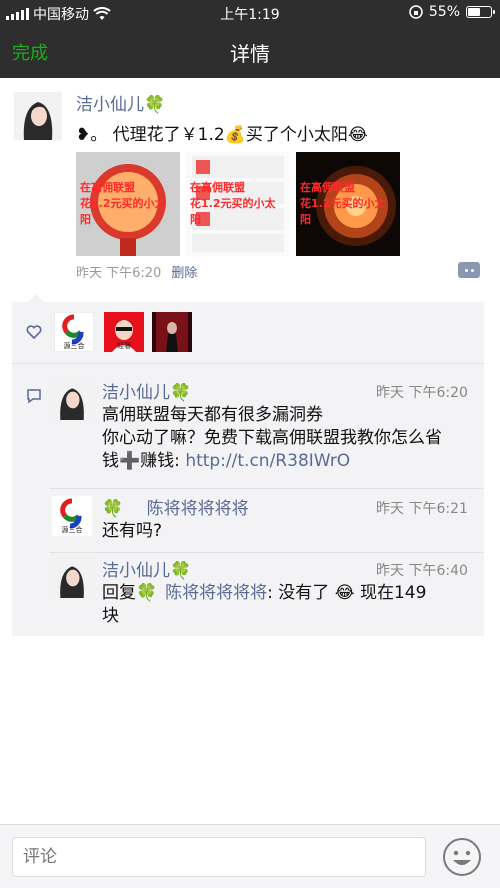 The width and height of the screenshot is (500, 888). What do you see at coordinates (422, 509) in the screenshot?
I see `comment-2-time: 昨天 下午6:21` at bounding box center [422, 509].